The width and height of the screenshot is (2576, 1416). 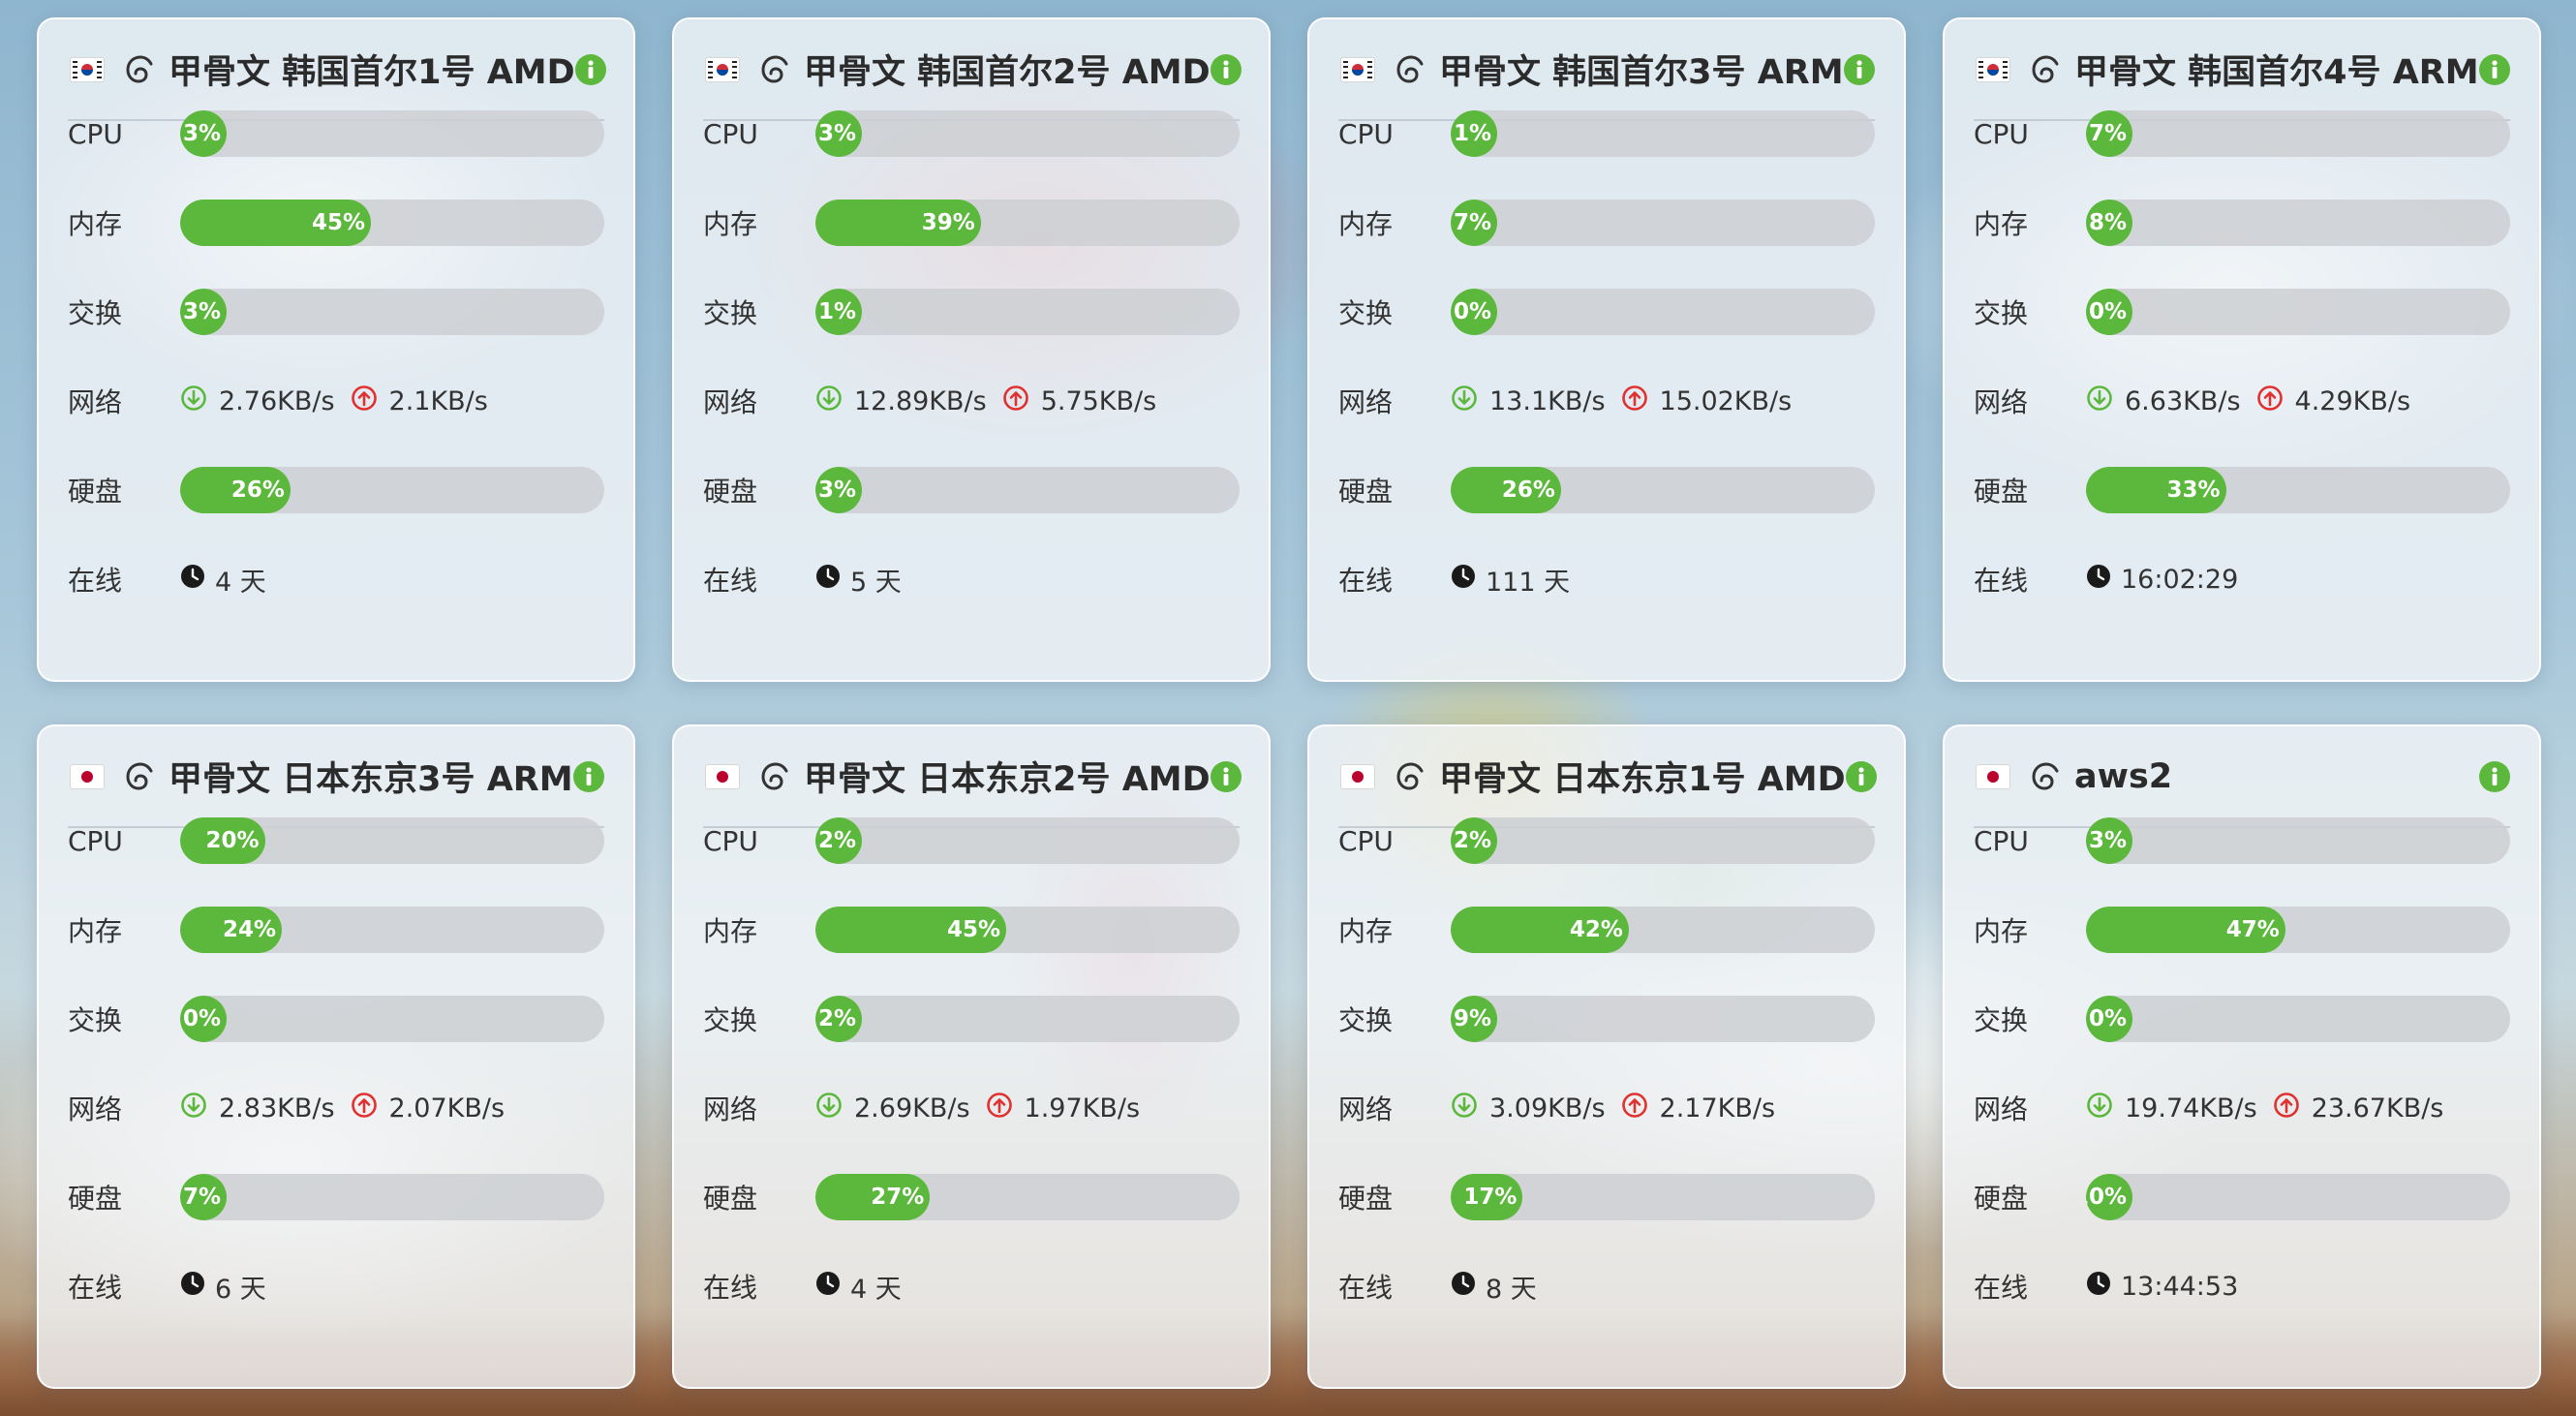 What do you see at coordinates (1472, 223) in the screenshot?
I see `memory-percent: 7%` at bounding box center [1472, 223].